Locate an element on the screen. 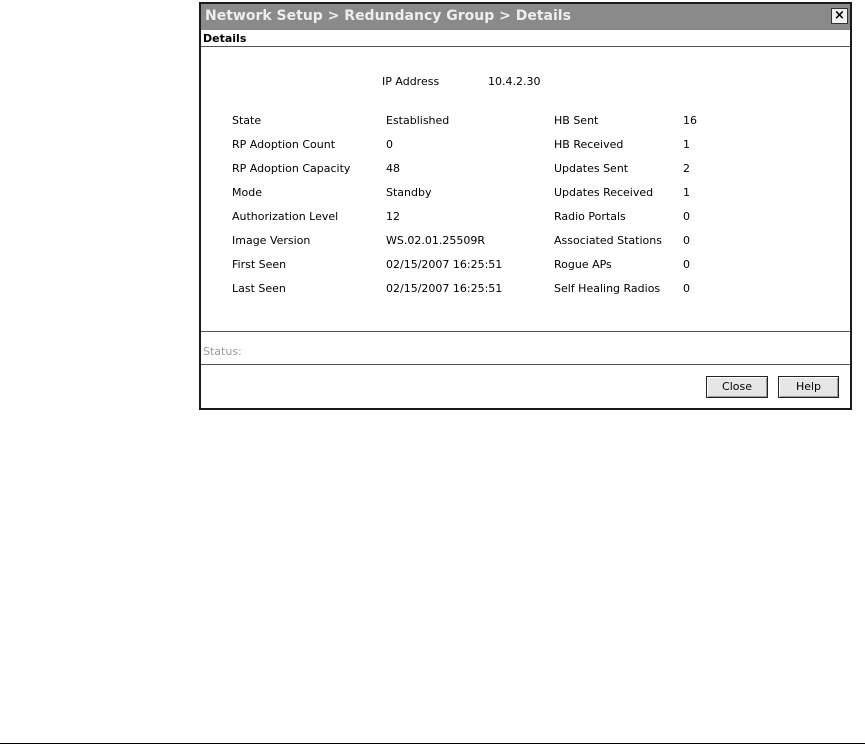 This screenshot has width=865, height=746. associated-stations-value: 0 is located at coordinates (686, 240).